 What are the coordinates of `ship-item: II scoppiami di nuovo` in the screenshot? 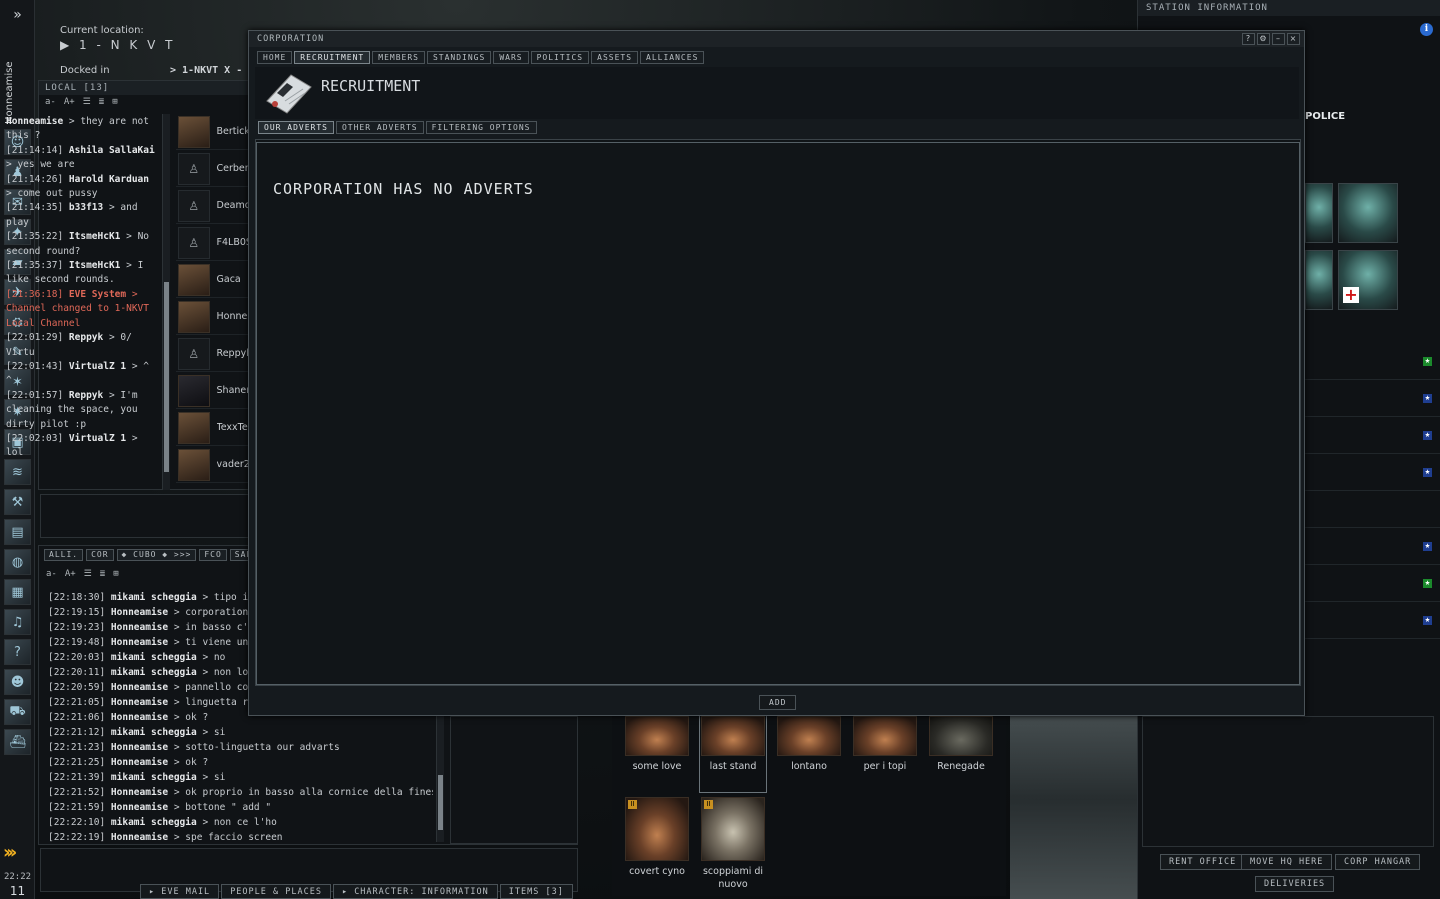 It's located at (733, 844).